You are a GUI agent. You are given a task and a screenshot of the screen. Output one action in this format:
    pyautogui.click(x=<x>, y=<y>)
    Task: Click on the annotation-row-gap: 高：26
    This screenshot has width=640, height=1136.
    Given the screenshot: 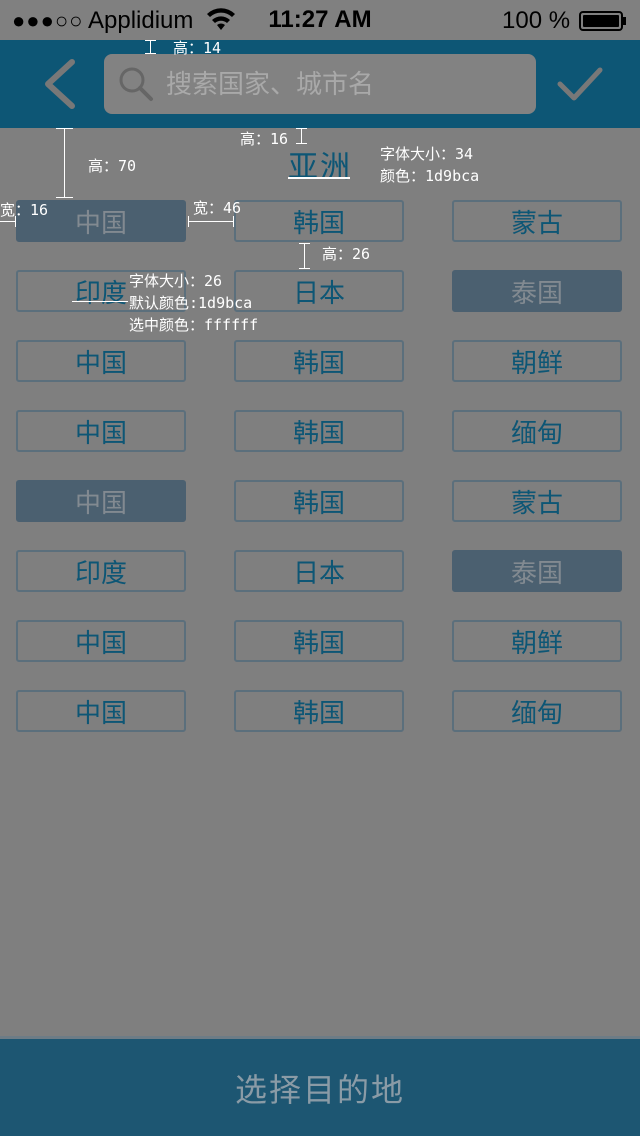 What is the action you would take?
    pyautogui.click(x=346, y=254)
    